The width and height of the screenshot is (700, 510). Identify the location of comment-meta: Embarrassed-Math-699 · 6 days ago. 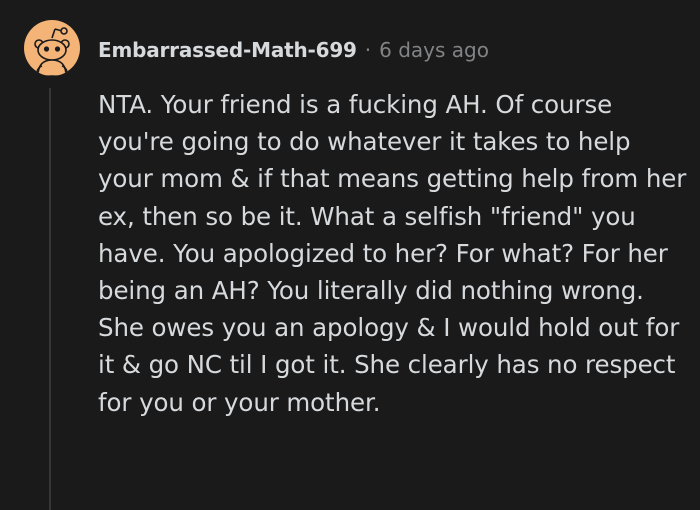
(293, 50).